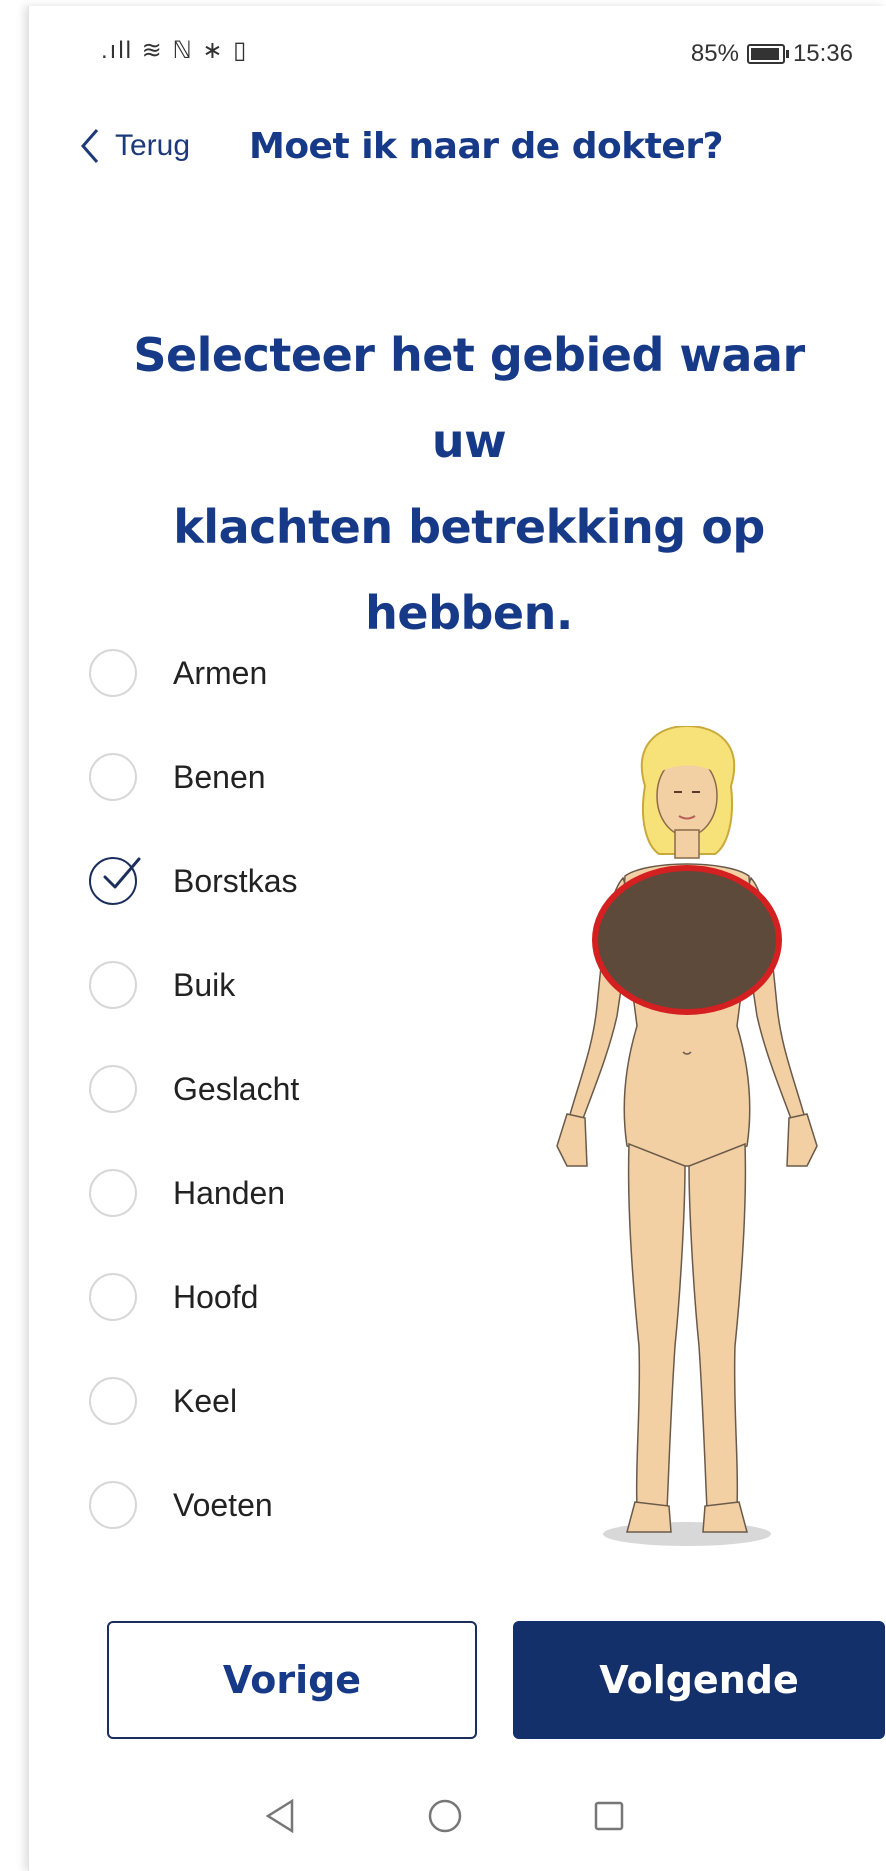  I want to click on left-leg, so click(656, 1326).